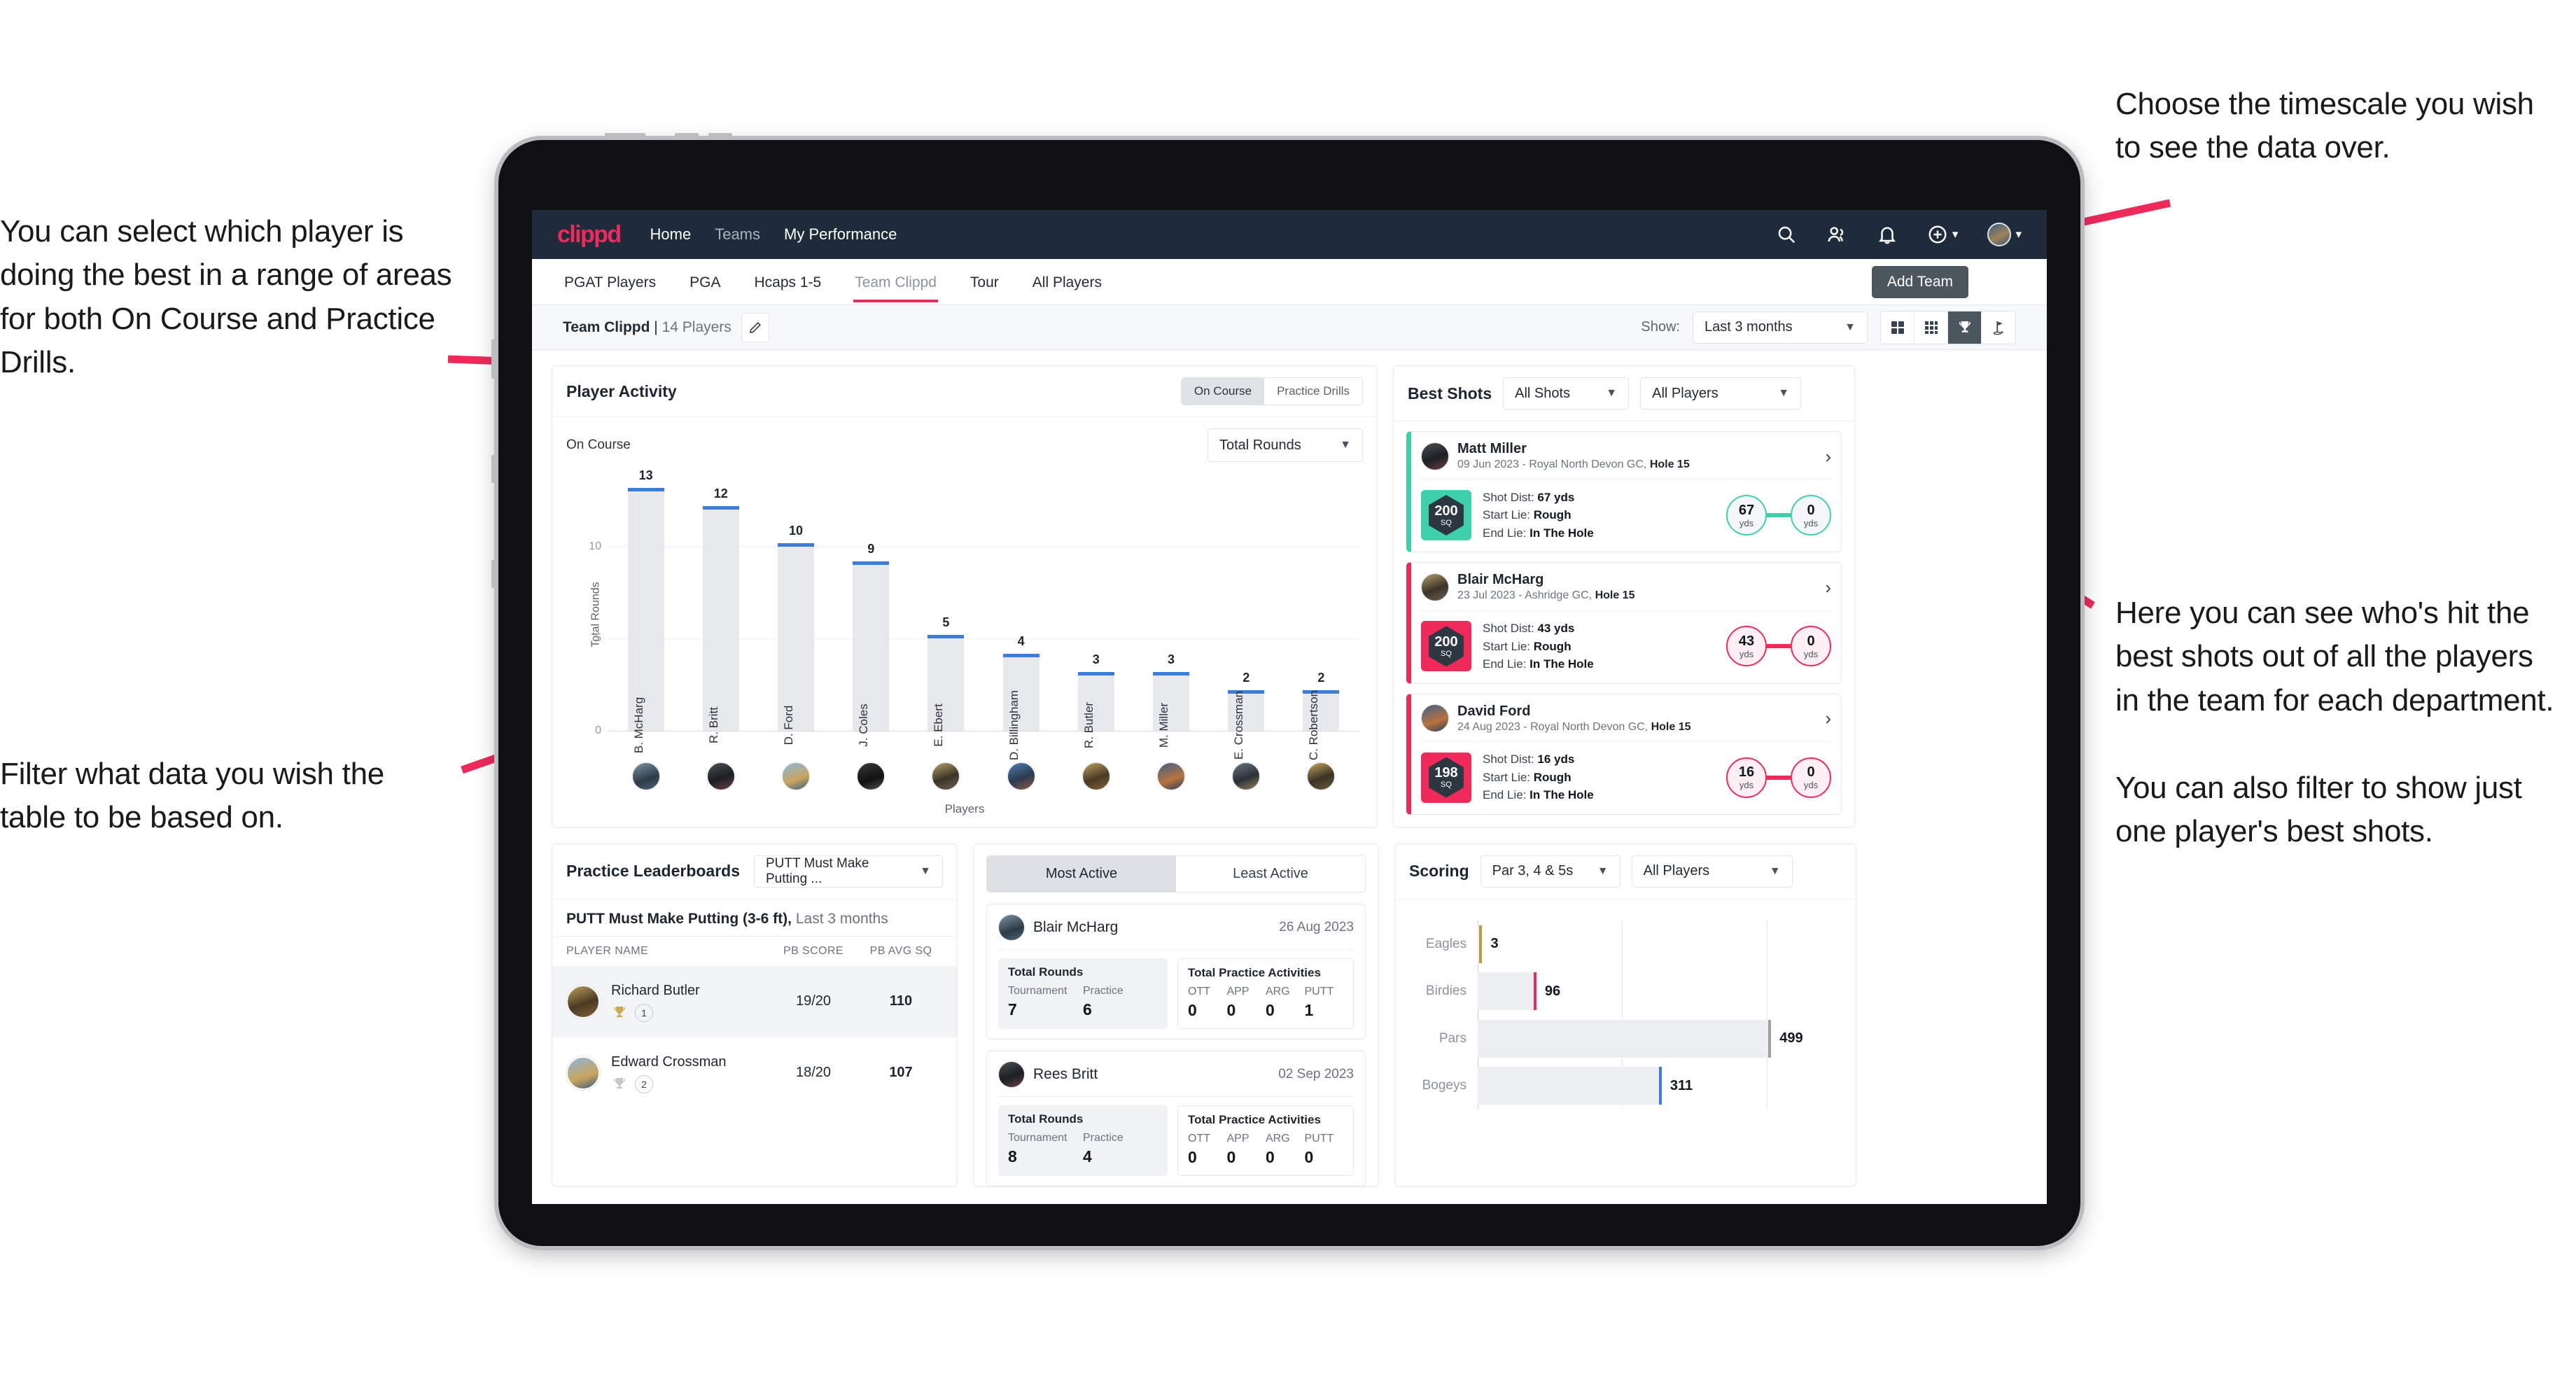  What do you see at coordinates (1446, 522) in the screenshot?
I see `sq-unit: SQ` at bounding box center [1446, 522].